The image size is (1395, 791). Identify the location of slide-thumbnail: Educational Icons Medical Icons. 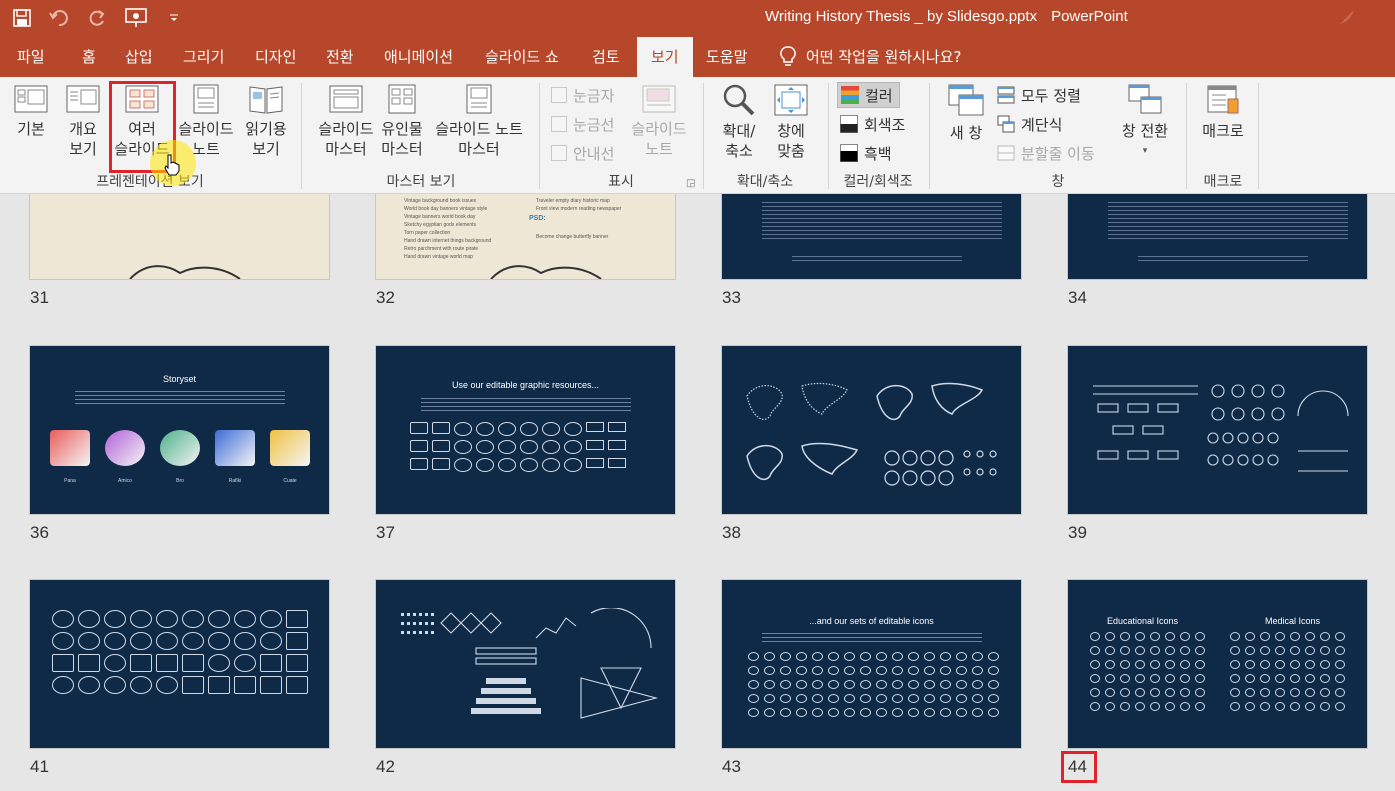
(1217, 664).